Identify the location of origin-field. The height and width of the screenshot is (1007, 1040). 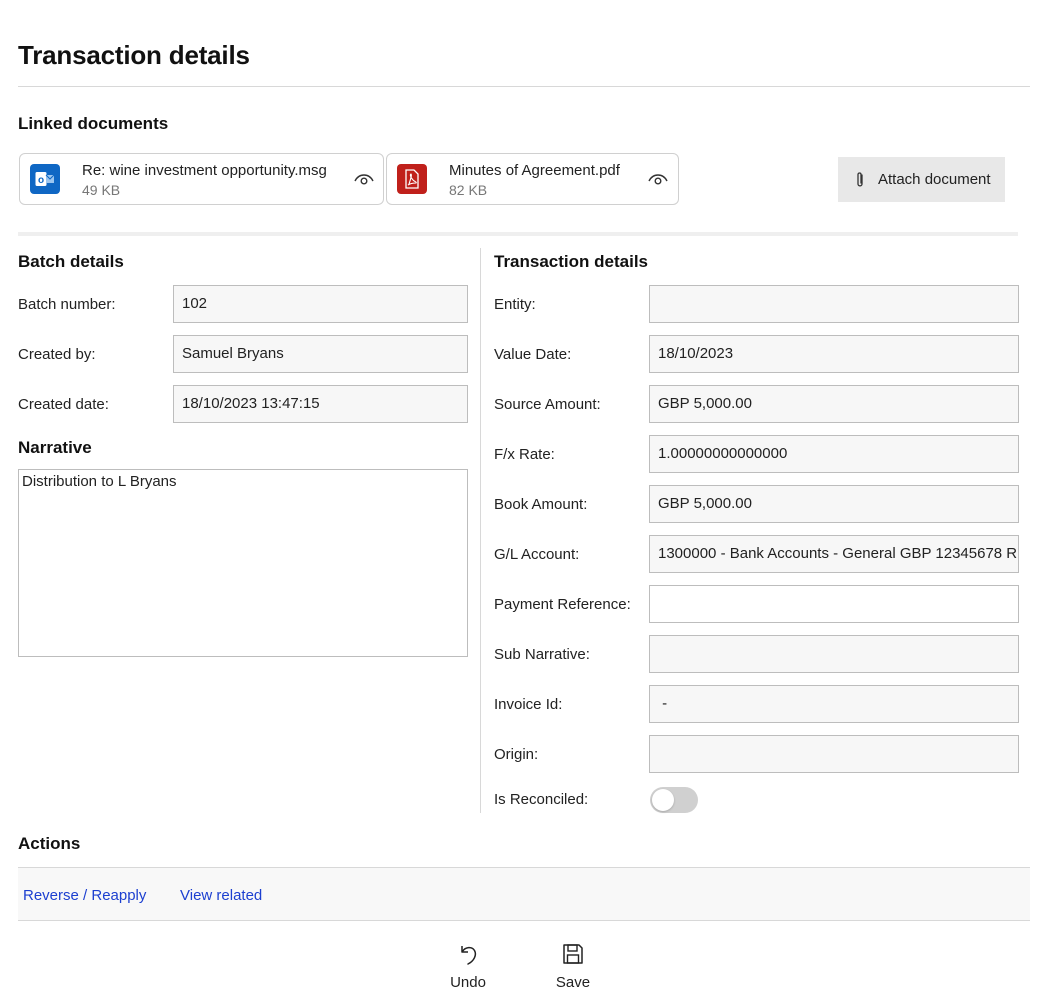
(834, 754).